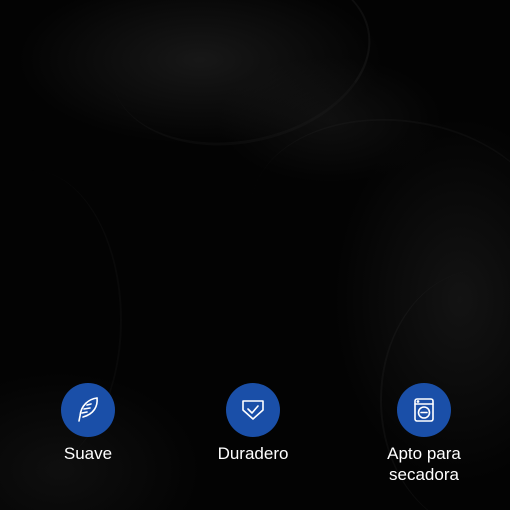  I want to click on feature-label: Suave, so click(88, 453).